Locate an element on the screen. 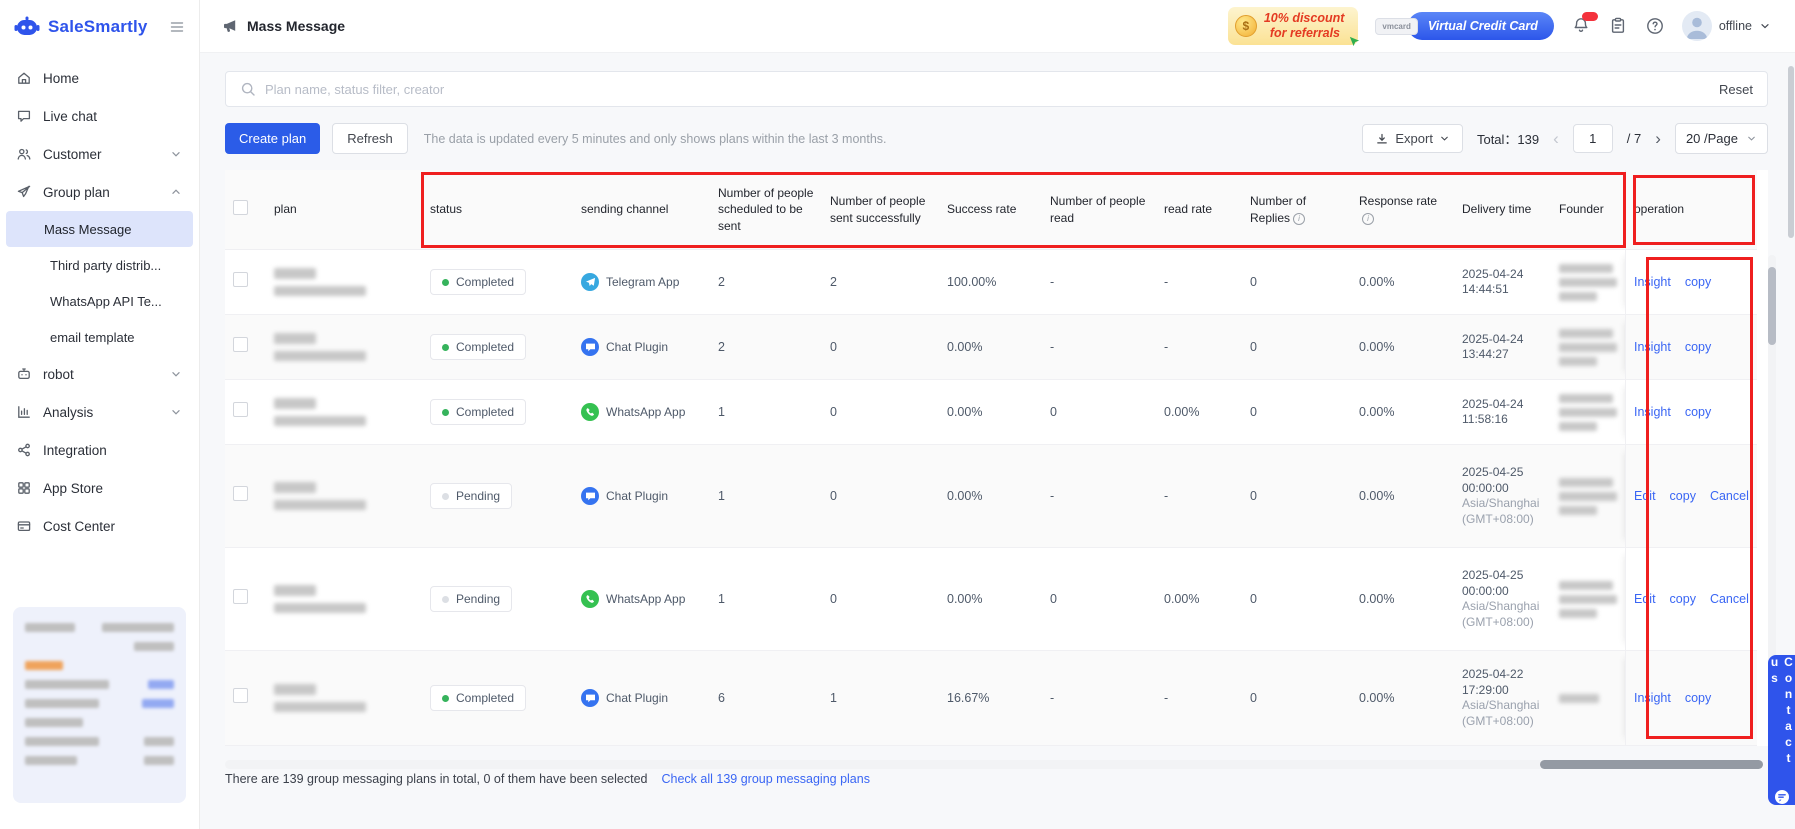 The height and width of the screenshot is (829, 1795). refresh-button: Refresh is located at coordinates (370, 138).